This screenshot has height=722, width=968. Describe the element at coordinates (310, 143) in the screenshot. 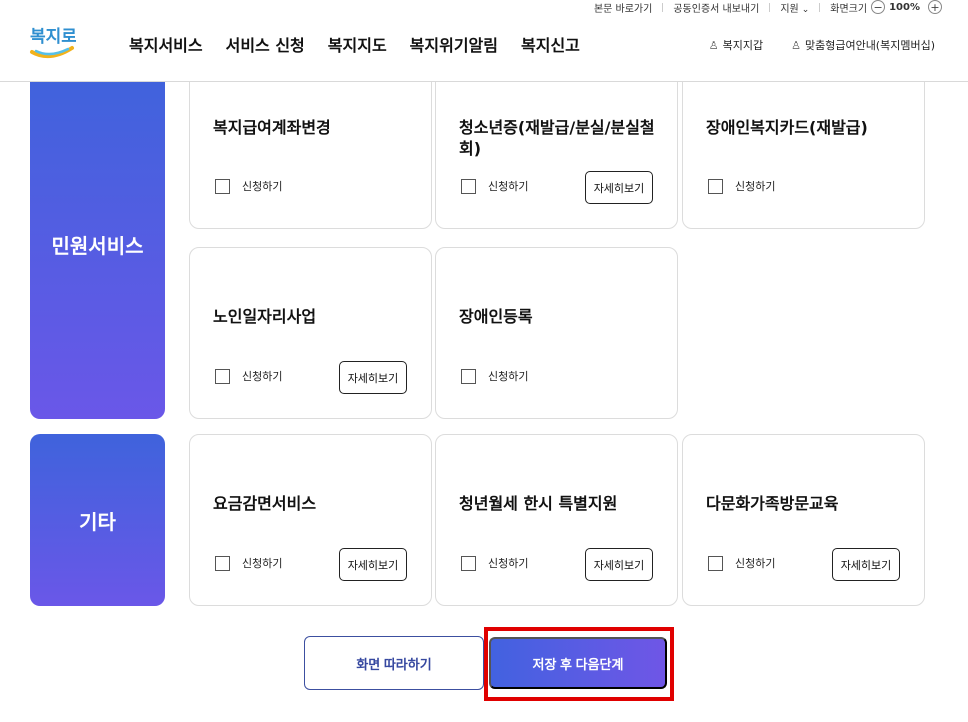

I see `service-card: 복지급여계좌변경 신청하기` at that location.